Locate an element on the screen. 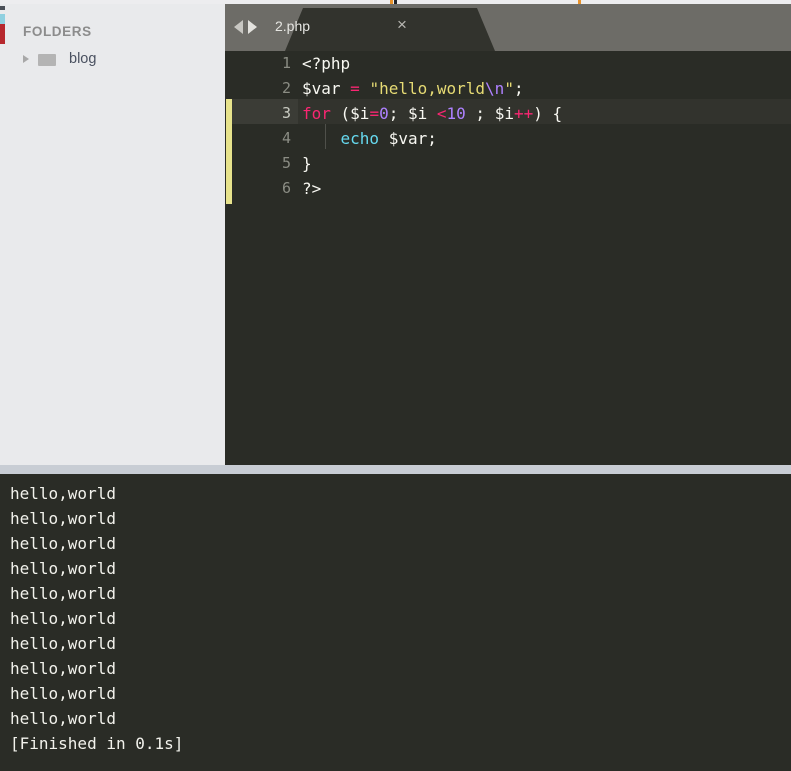  code-token: <?php is located at coordinates (326, 63).